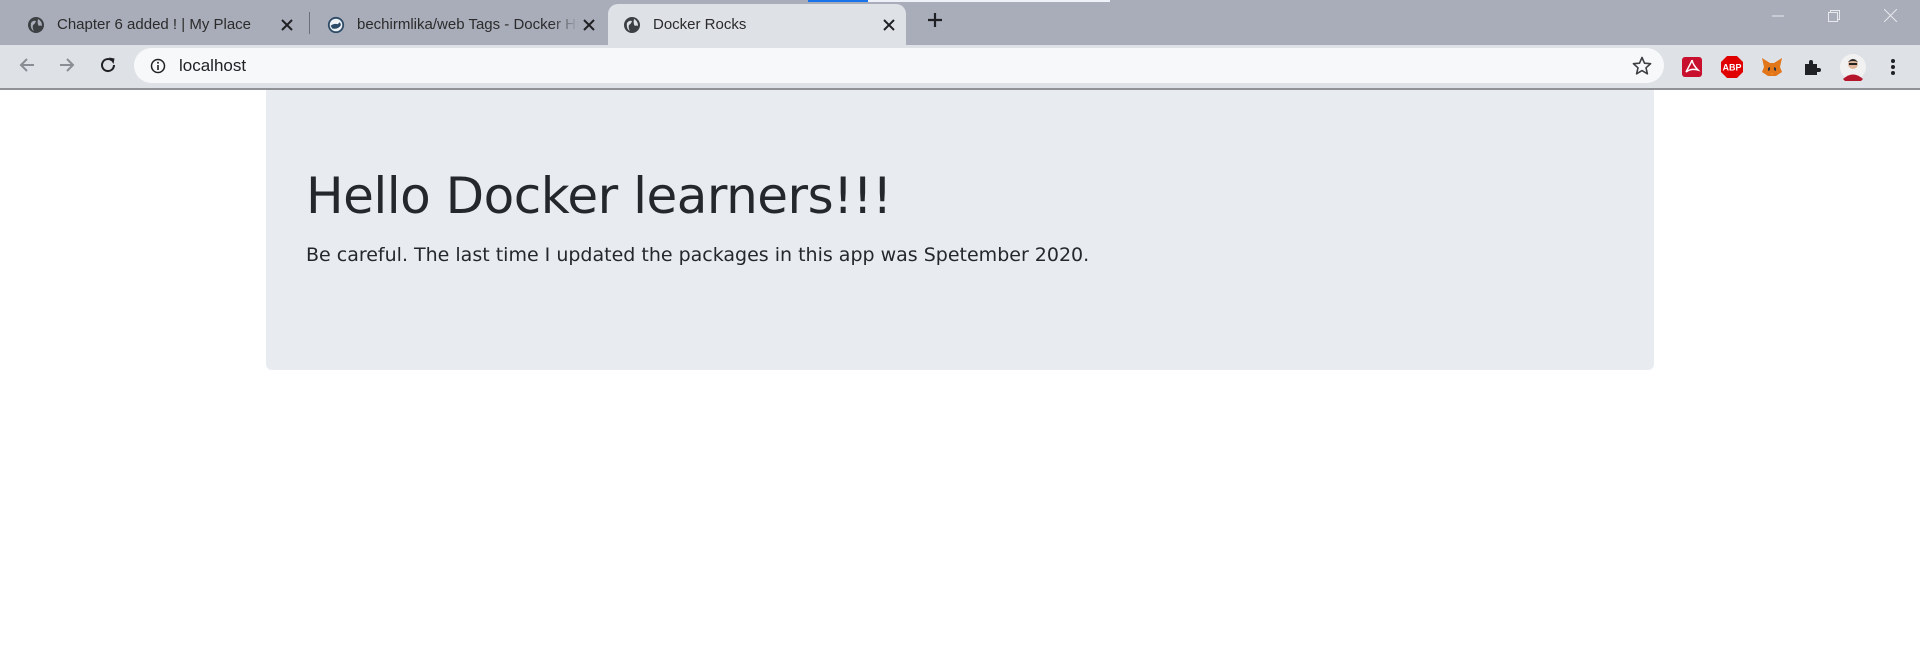 The width and height of the screenshot is (1920, 657). I want to click on new-tab-button, so click(935, 22).